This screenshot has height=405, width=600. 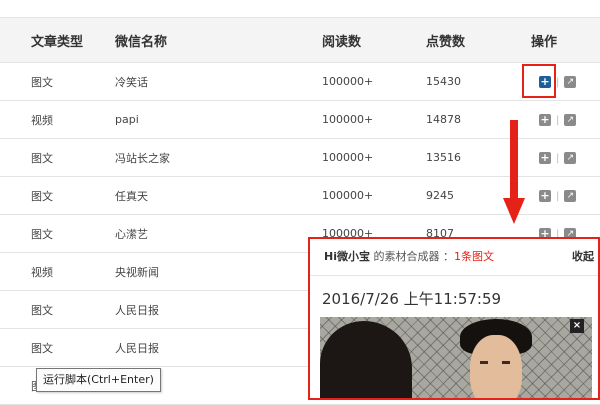 I want to click on eye-left, so click(x=484, y=362).